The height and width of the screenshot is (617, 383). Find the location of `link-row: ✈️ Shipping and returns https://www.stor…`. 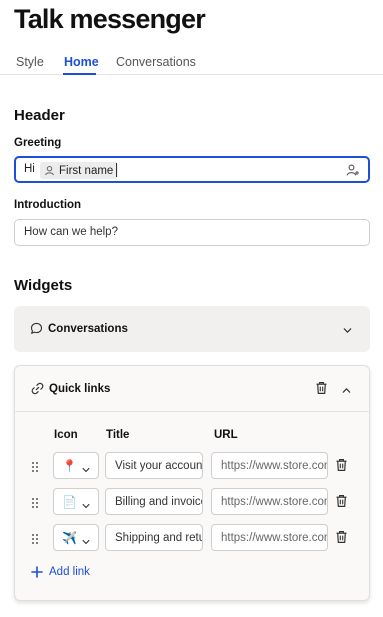

link-row: ✈️ Shipping and returns https://www.stor… is located at coordinates (192, 538).